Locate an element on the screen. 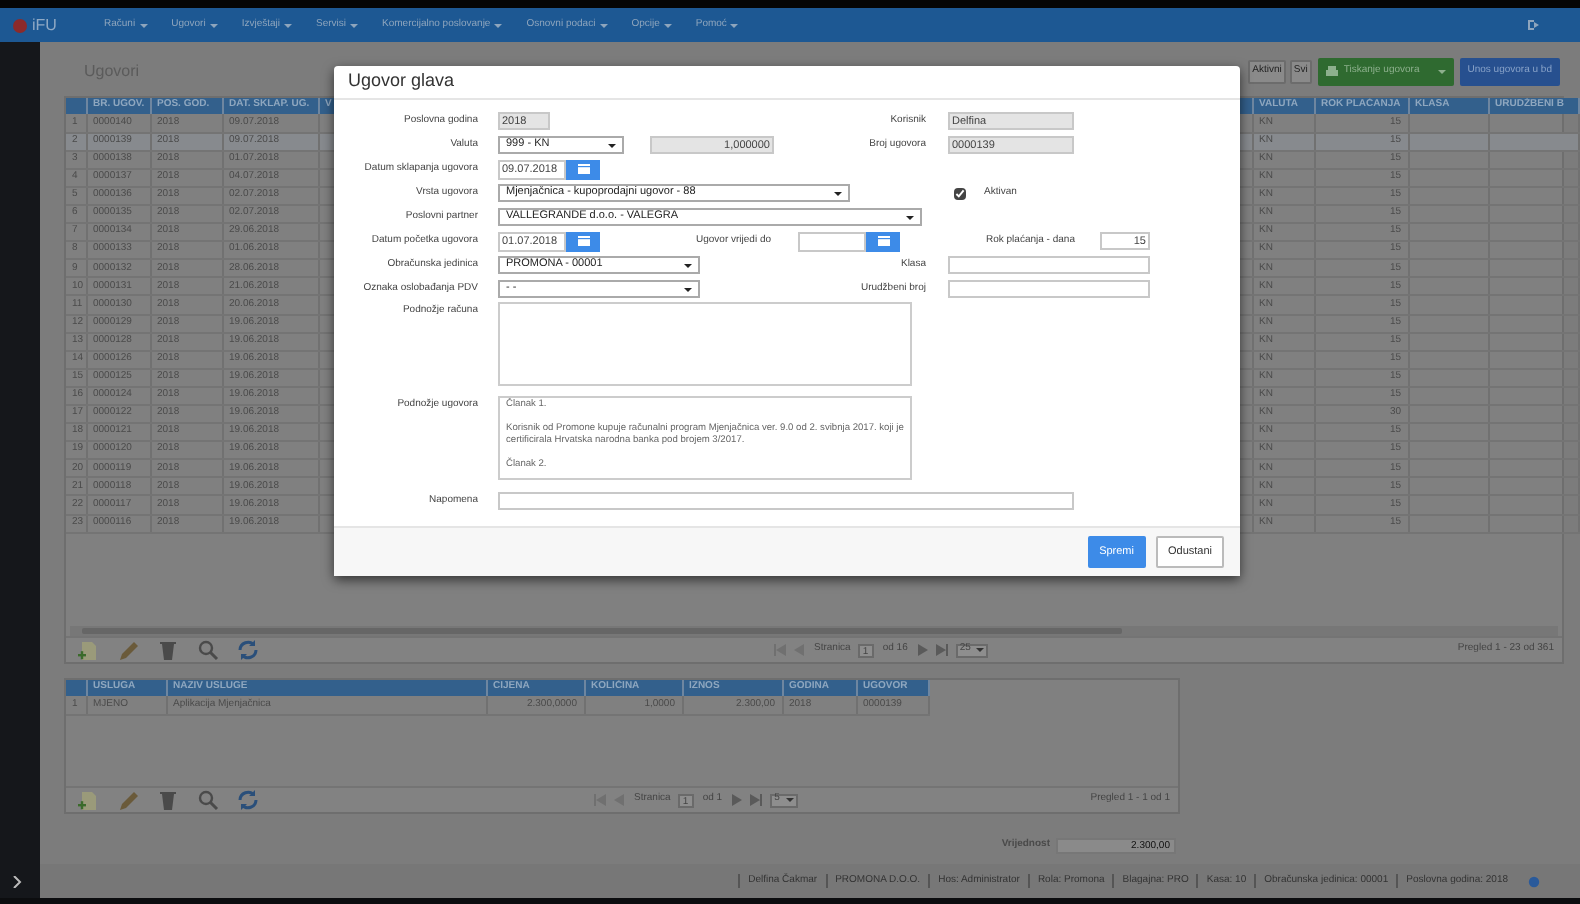 The image size is (1580, 904). chevron-icon is located at coordinates (17, 882).